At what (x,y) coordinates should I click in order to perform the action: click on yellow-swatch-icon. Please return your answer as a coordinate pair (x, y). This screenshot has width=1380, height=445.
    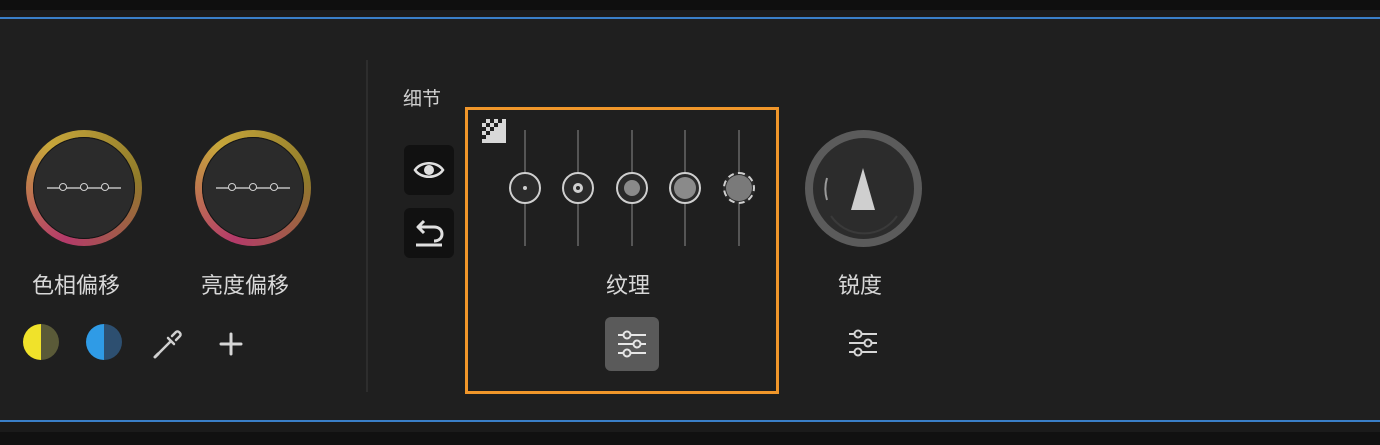
    Looking at the image, I should click on (41, 342).